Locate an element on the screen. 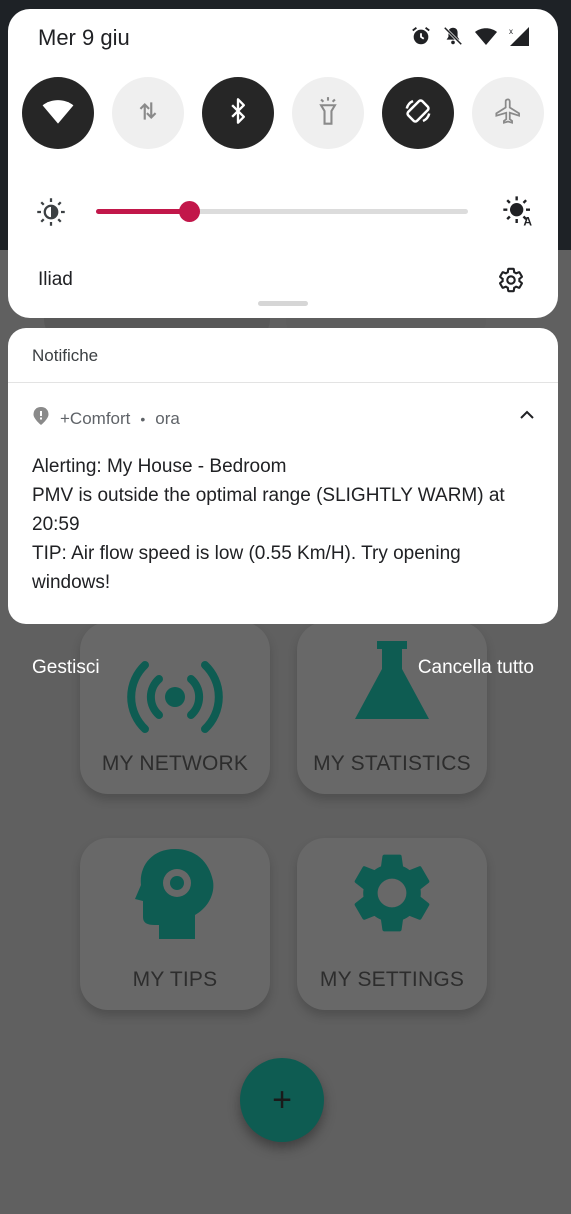 This screenshot has height=1214, width=571. airplane-icon is located at coordinates (508, 113).